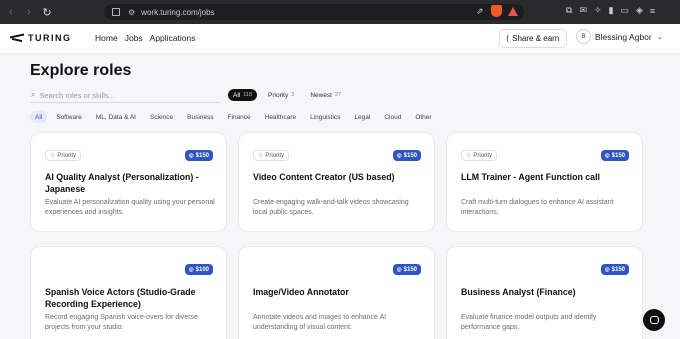 The height and width of the screenshot is (339, 680). Describe the element at coordinates (39, 117) in the screenshot. I see `category-all: All` at that location.